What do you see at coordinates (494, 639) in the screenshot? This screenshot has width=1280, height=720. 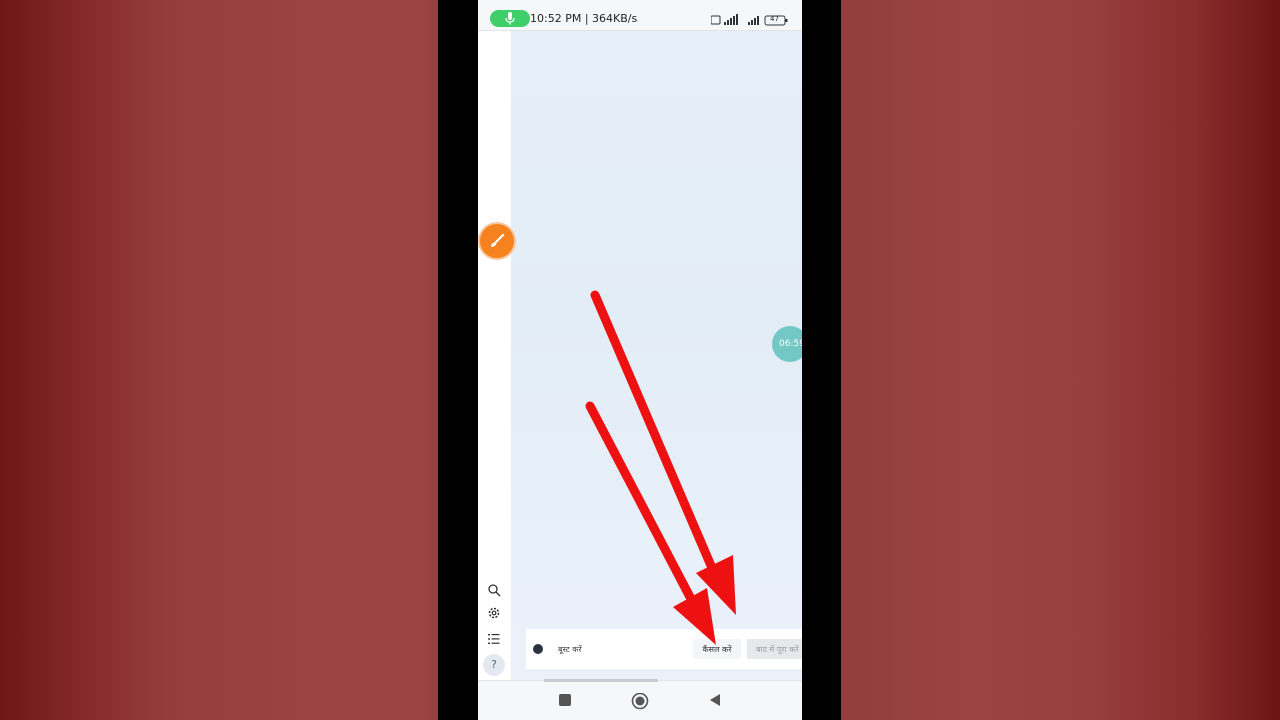 I see `list-icon` at bounding box center [494, 639].